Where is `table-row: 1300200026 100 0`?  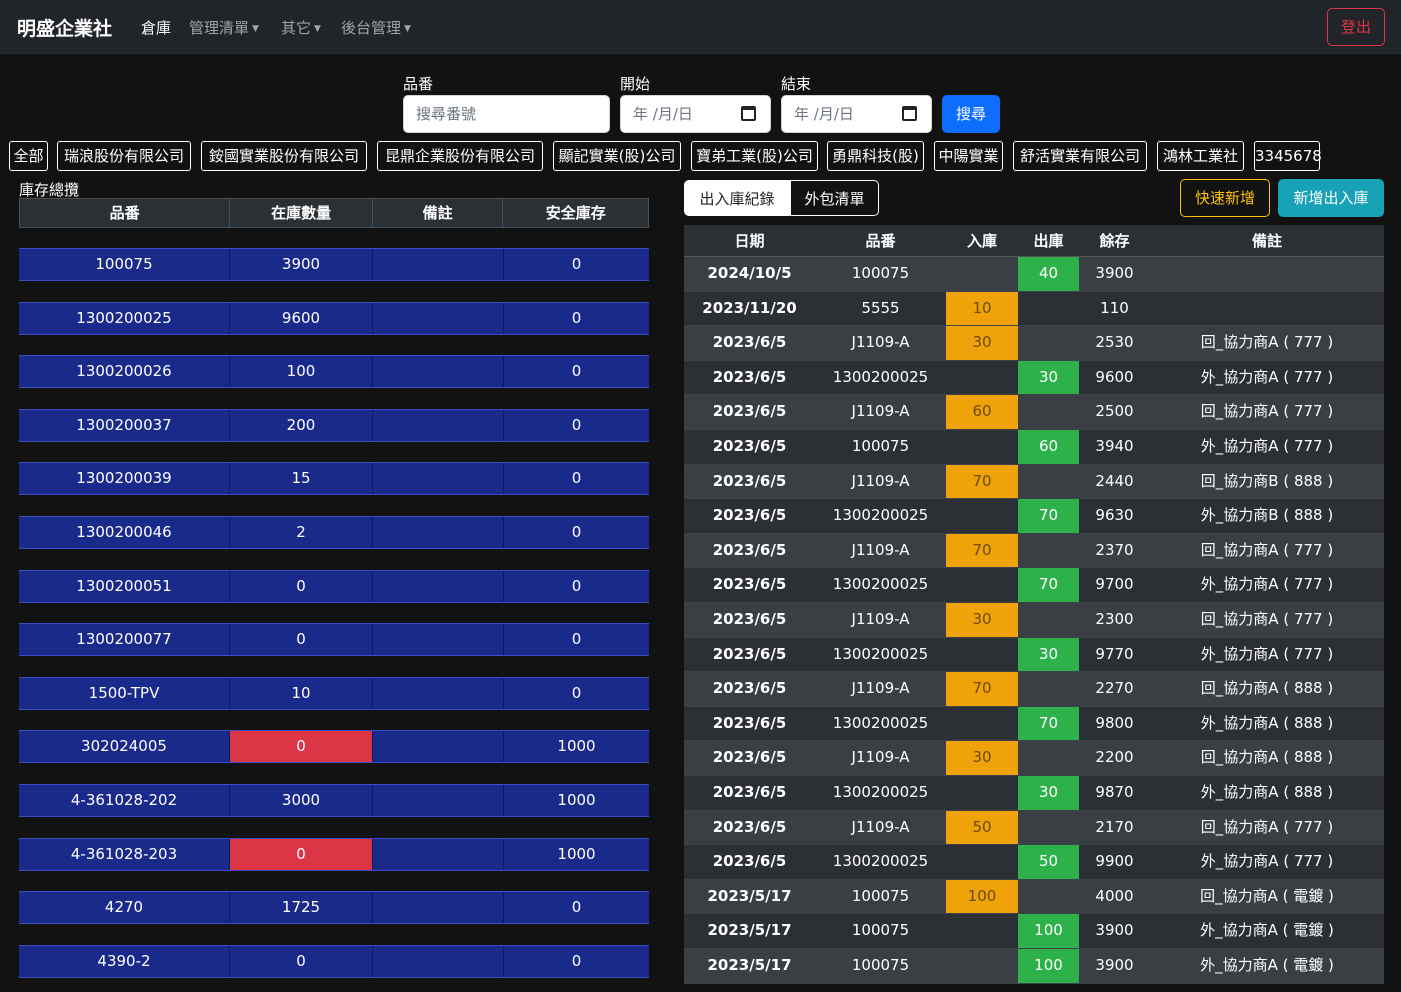
table-row: 1300200026 100 0 is located at coordinates (334, 372).